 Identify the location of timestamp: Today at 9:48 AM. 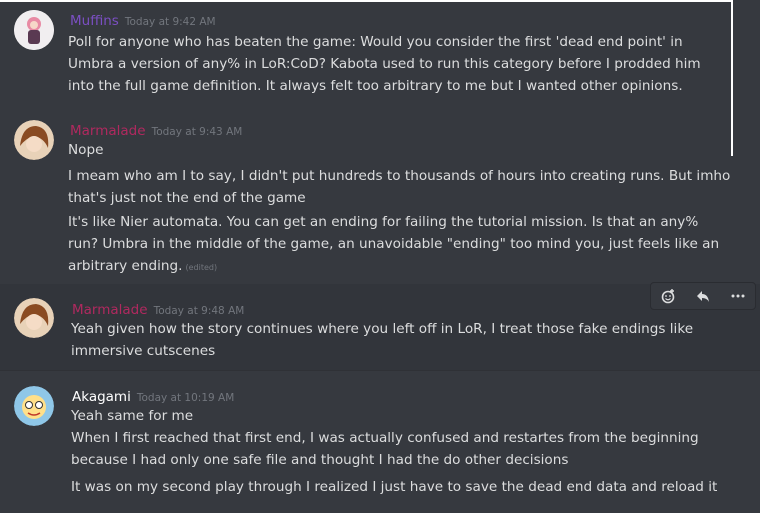
(199, 311).